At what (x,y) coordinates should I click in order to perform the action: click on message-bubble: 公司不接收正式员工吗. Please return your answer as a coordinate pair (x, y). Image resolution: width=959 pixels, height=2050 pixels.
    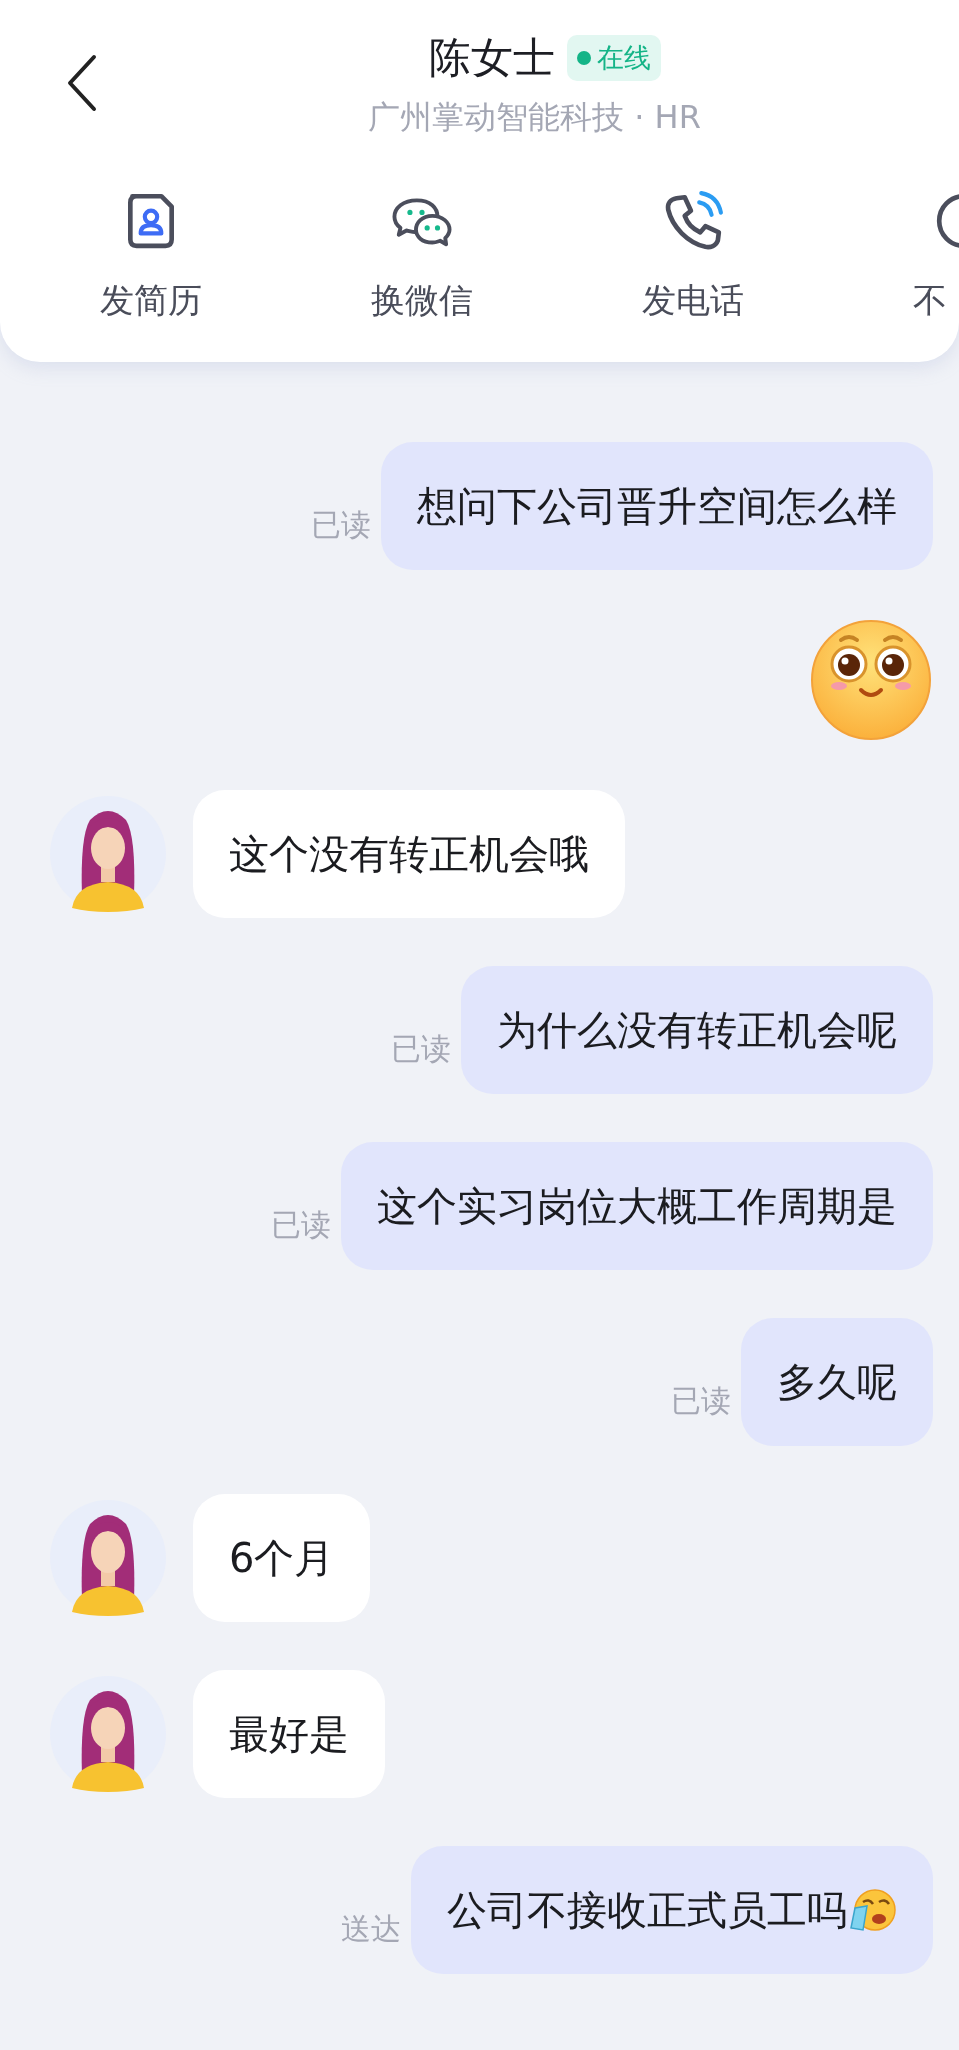
    Looking at the image, I should click on (672, 1910).